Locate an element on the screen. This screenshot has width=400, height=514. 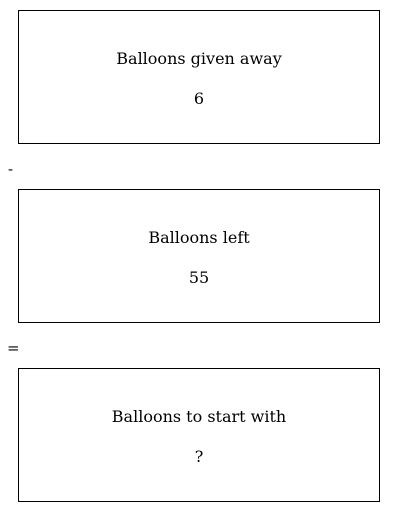
box-value: 55 is located at coordinates (199, 277).